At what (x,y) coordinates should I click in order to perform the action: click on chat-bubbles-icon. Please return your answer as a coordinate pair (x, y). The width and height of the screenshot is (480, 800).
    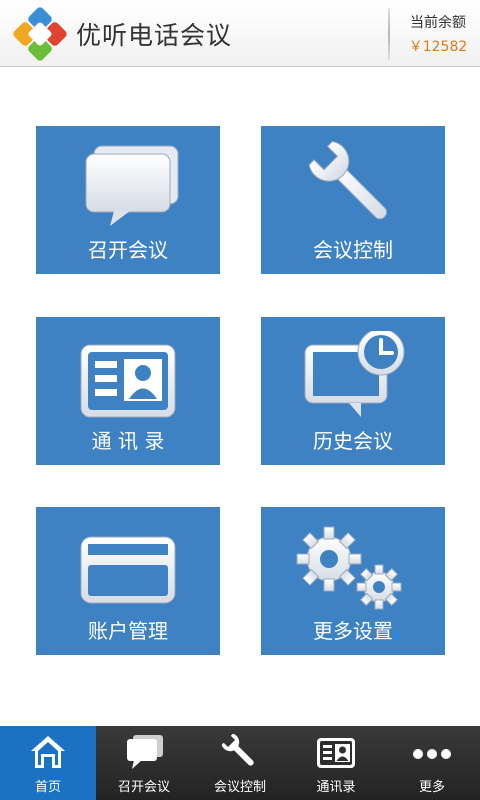
    Looking at the image, I should click on (132, 185).